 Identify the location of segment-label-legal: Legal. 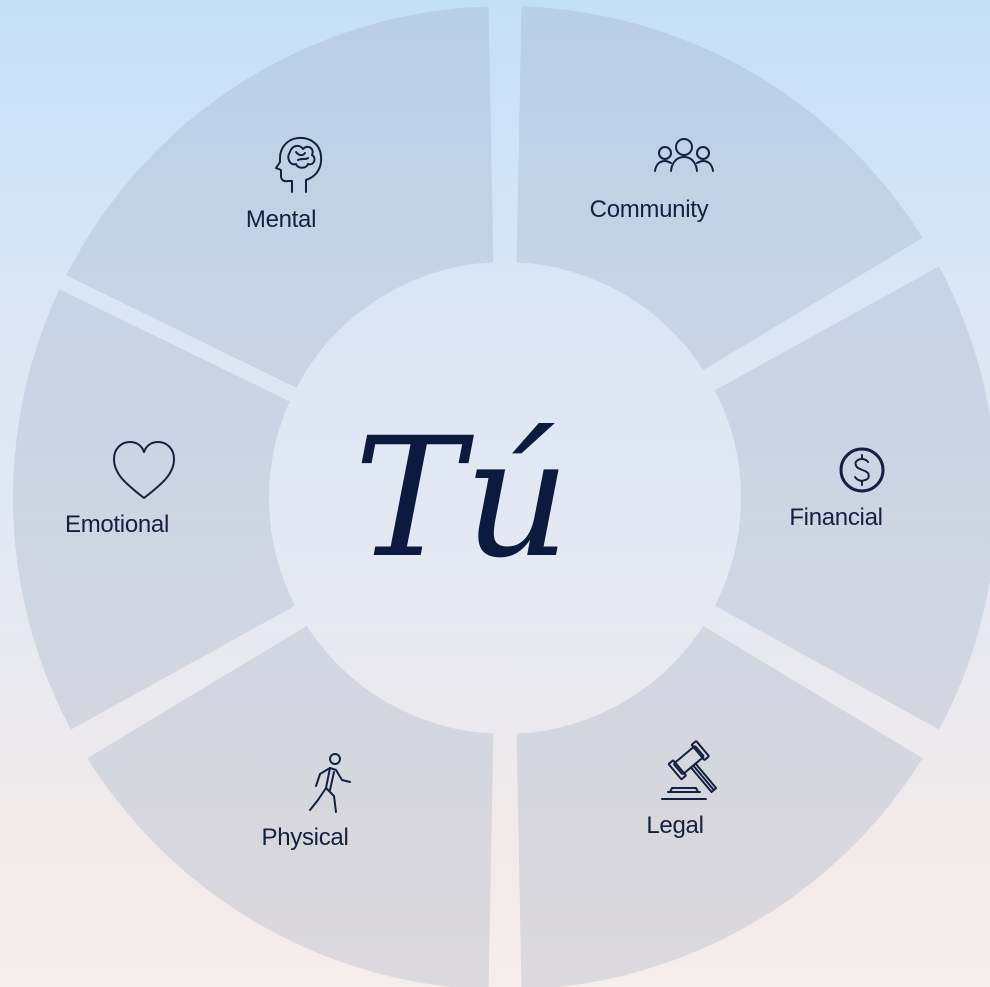
(674, 825).